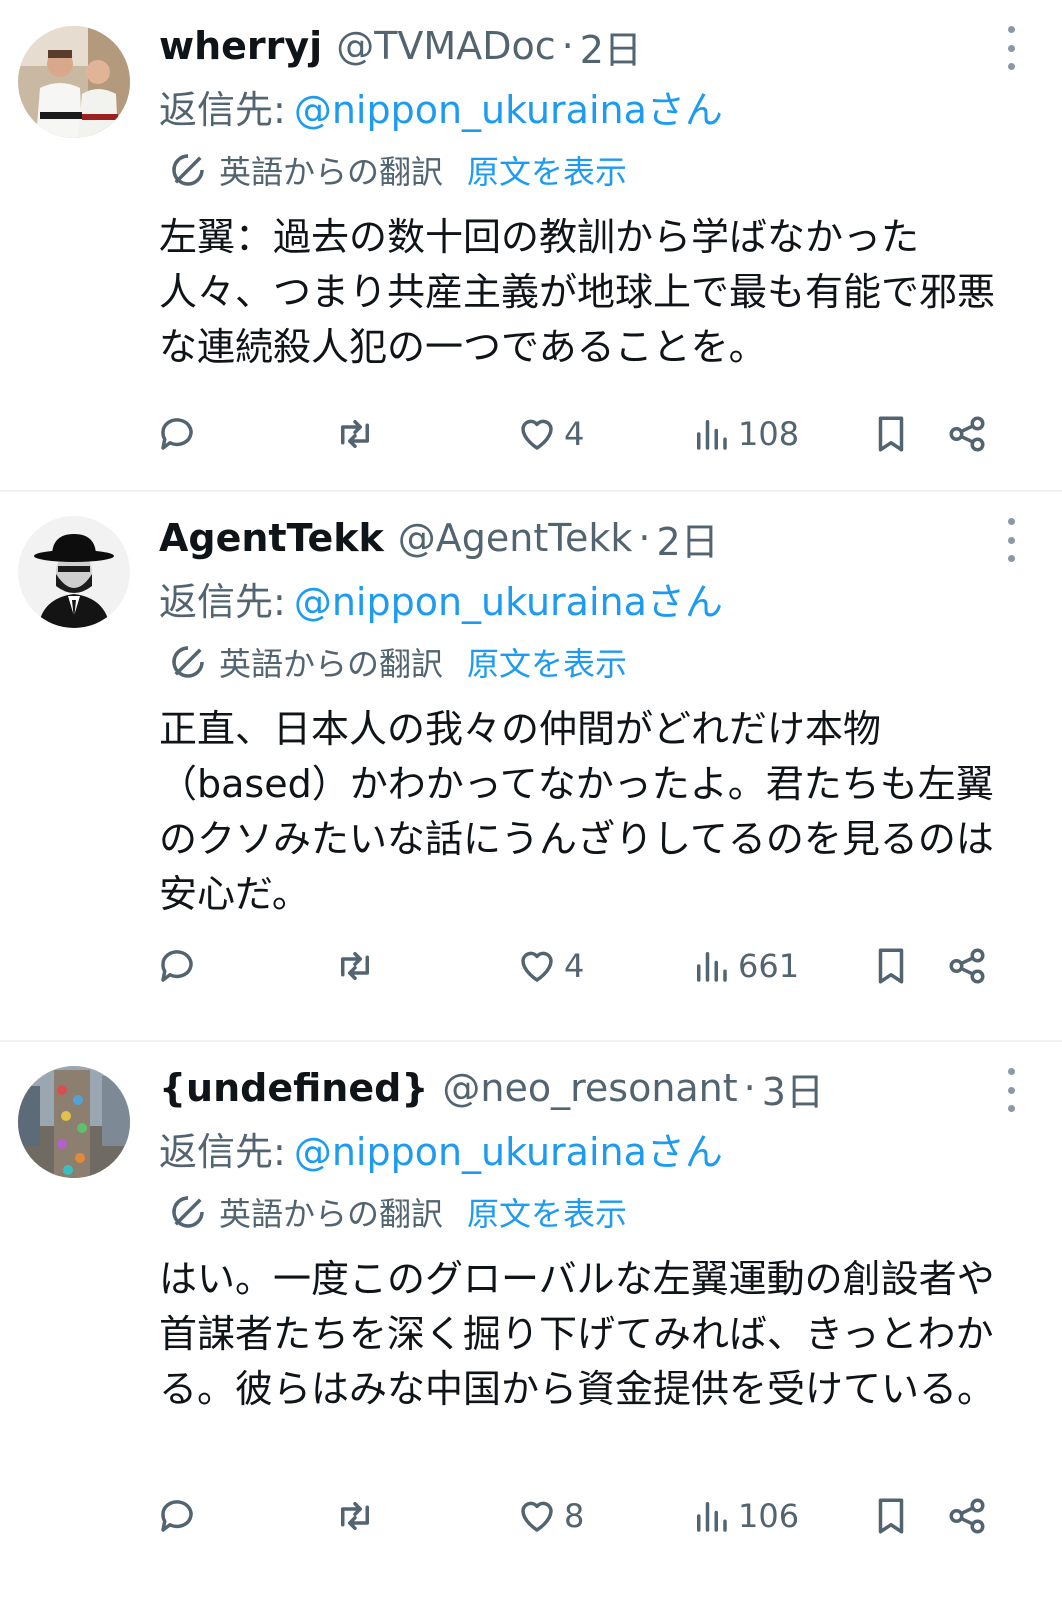  What do you see at coordinates (293, 1088) in the screenshot?
I see `display-name: {undefined}` at bounding box center [293, 1088].